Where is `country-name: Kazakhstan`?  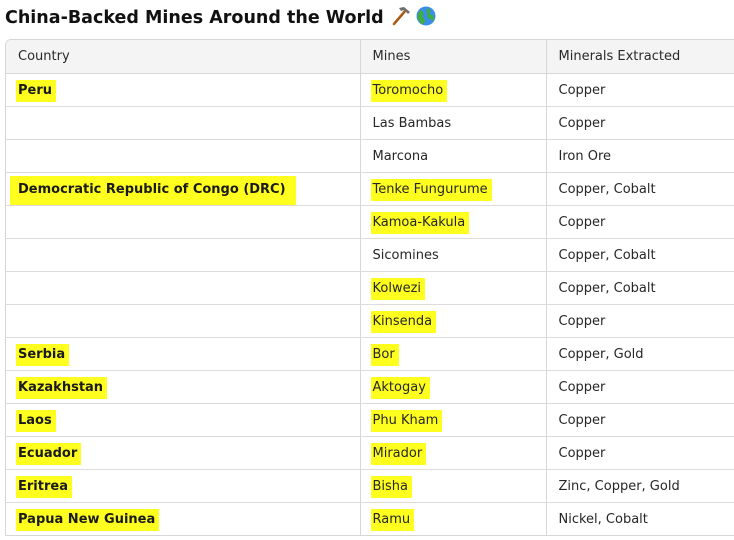 country-name: Kazakhstan is located at coordinates (62, 387).